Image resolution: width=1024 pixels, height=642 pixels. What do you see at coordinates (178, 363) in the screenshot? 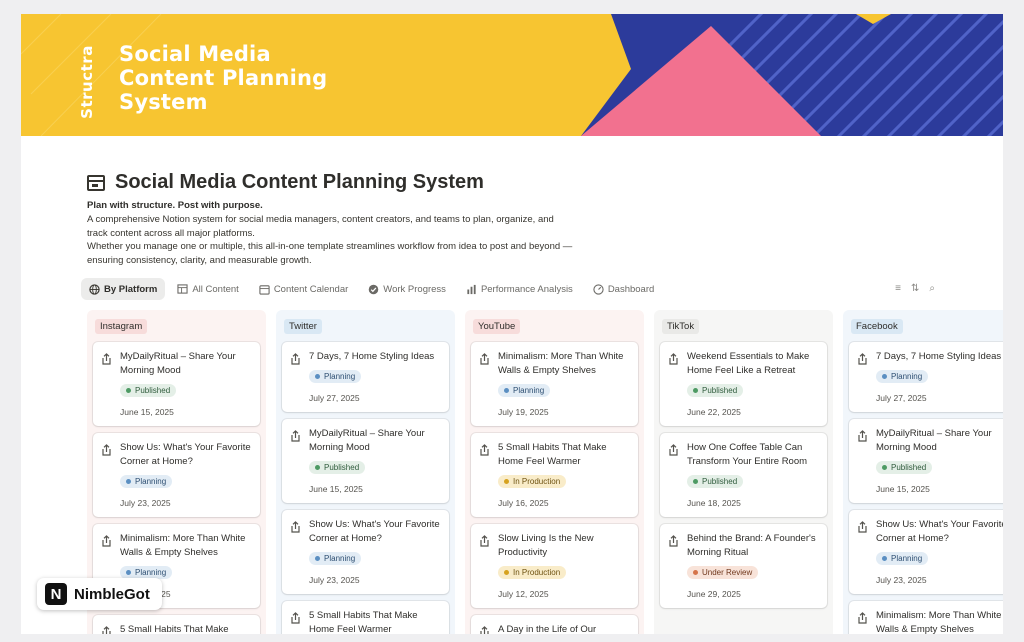
I see `card-title: MyDailyRitual – Share Your Morning Mood` at bounding box center [178, 363].